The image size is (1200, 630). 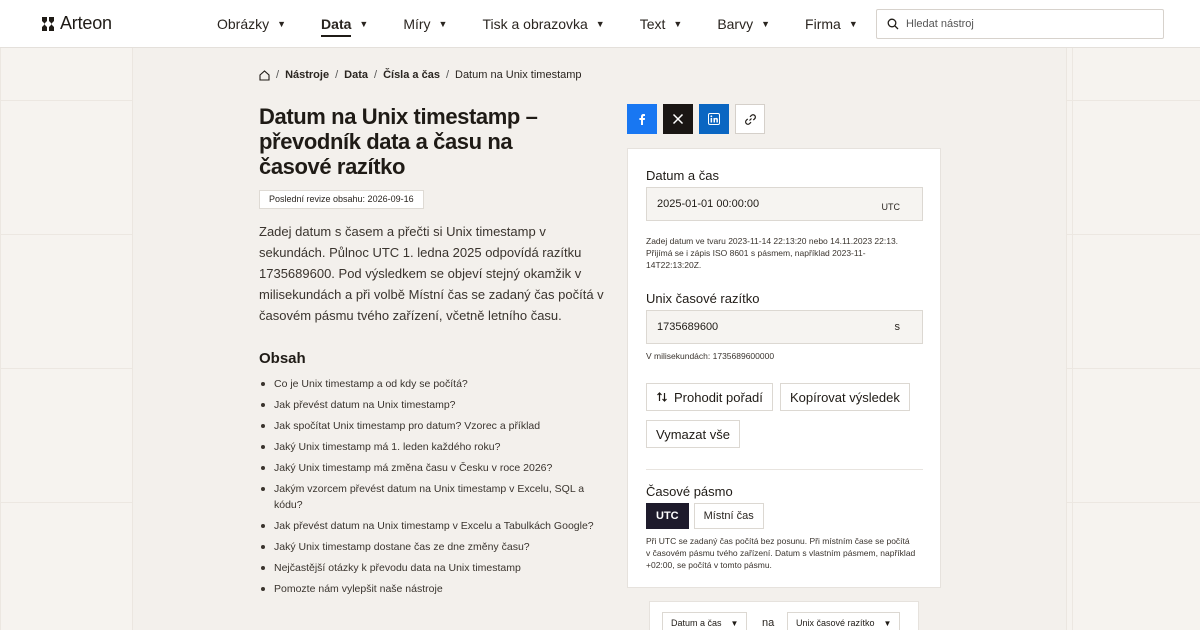 I want to click on copy-result-button: Kopírovat výsledek, so click(x=845, y=397).